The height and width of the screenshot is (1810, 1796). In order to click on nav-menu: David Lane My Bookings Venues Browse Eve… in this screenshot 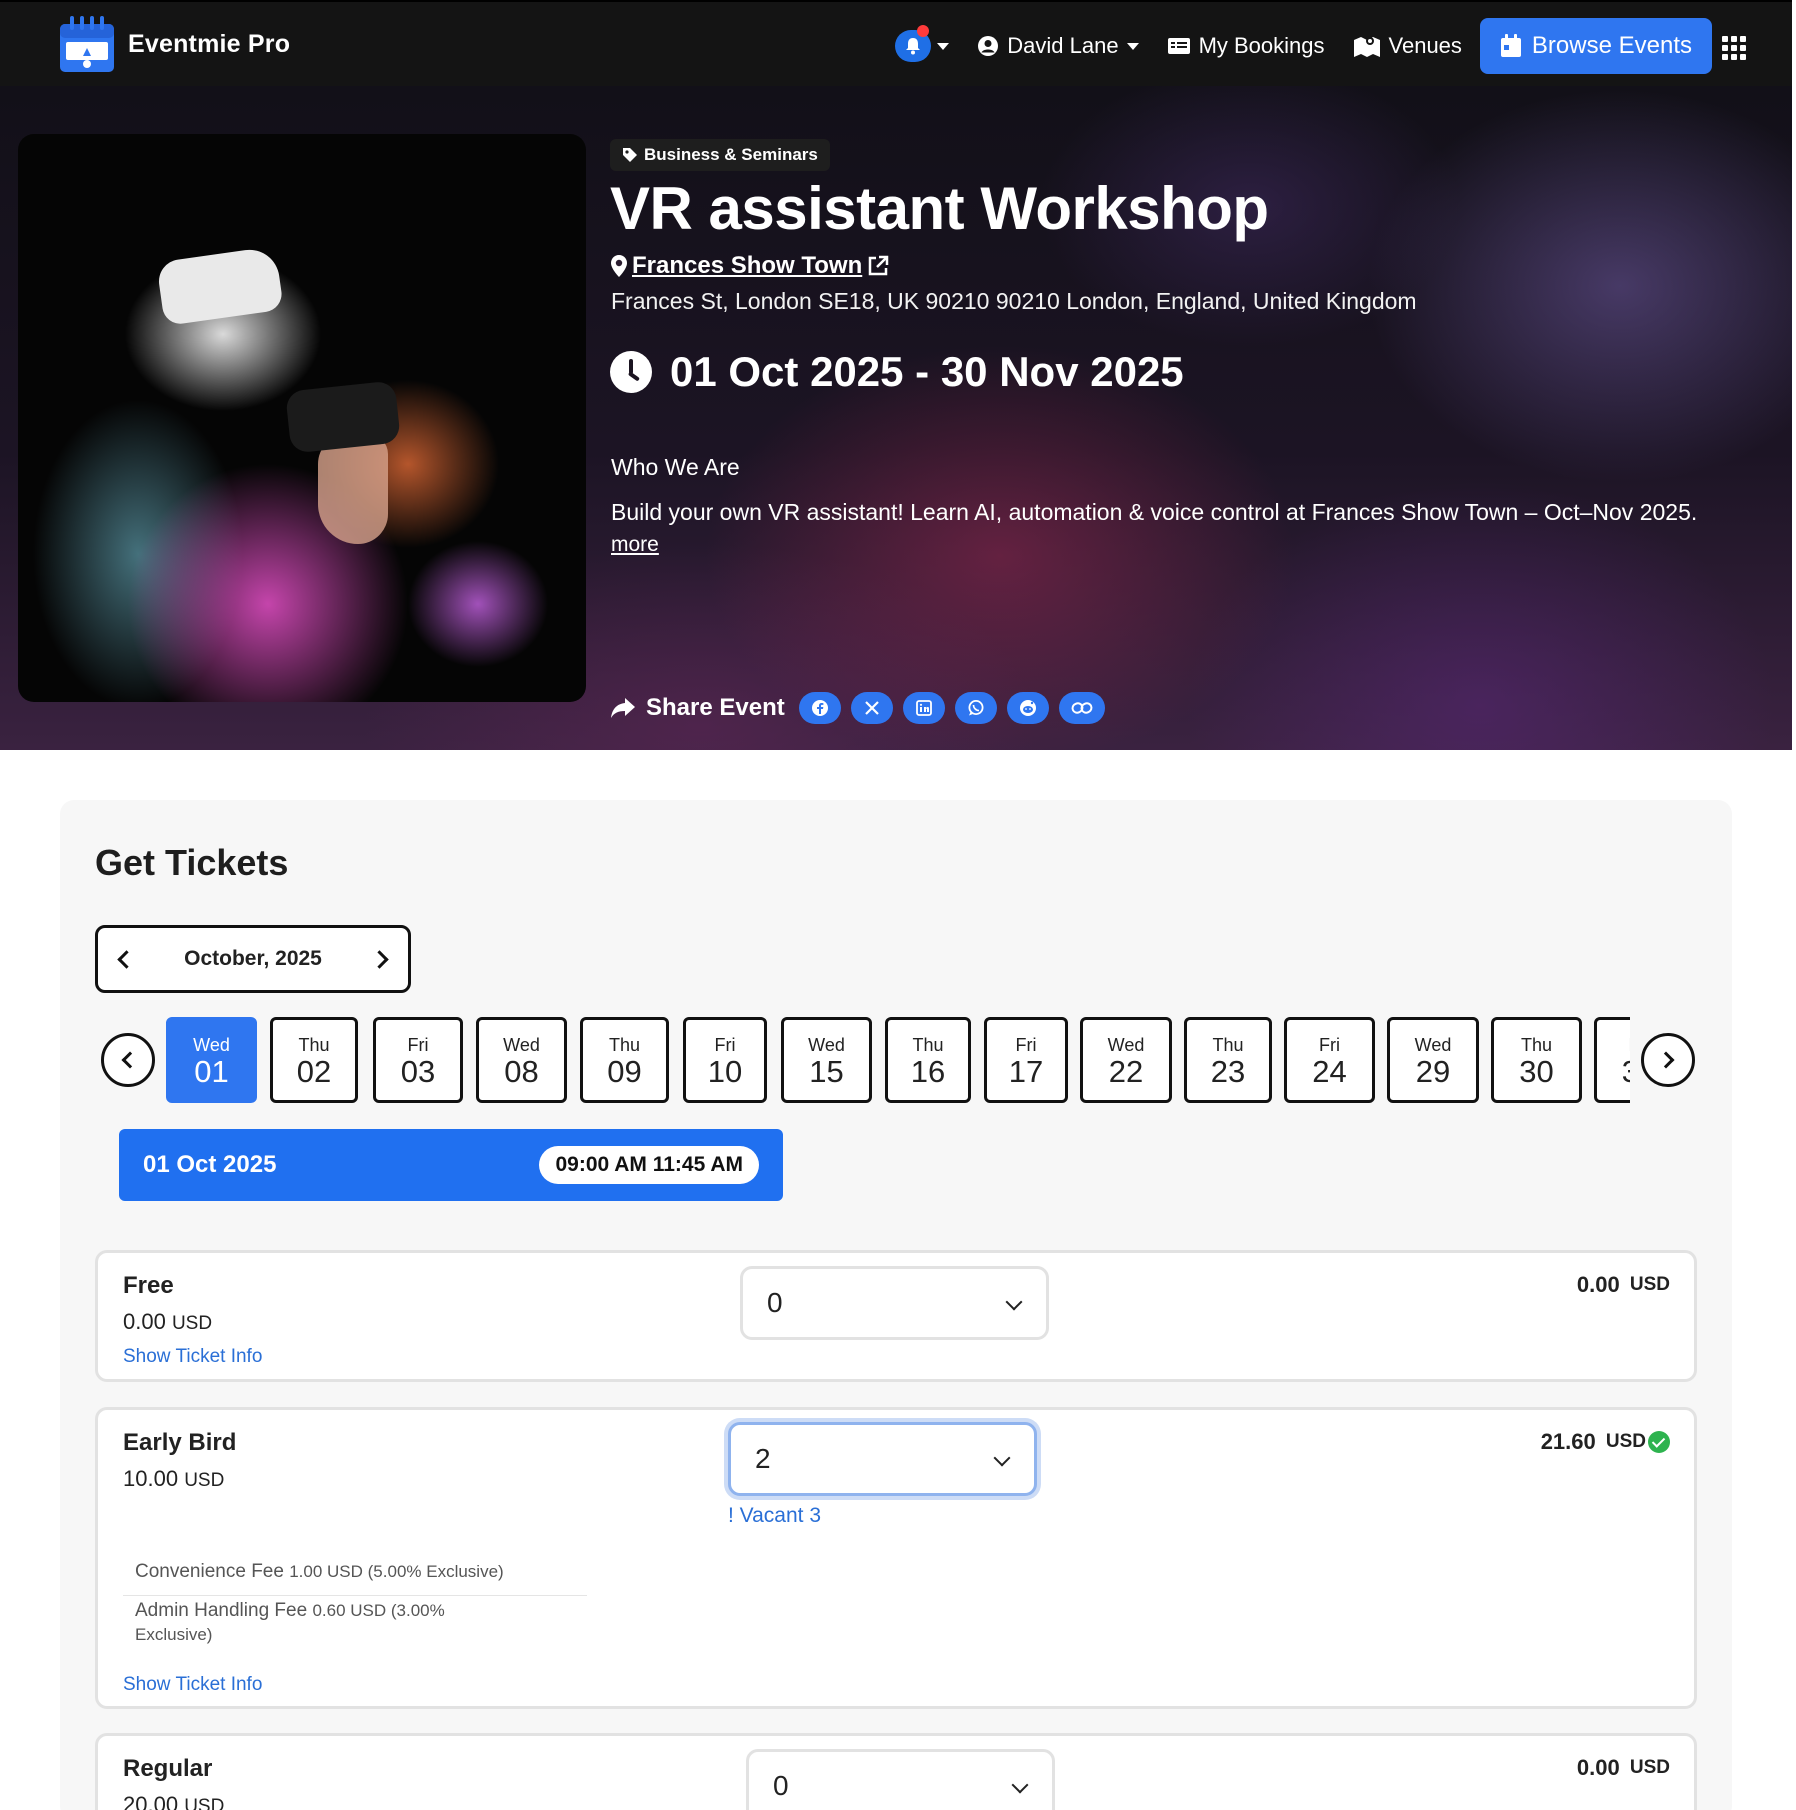, I will do `click(1303, 46)`.